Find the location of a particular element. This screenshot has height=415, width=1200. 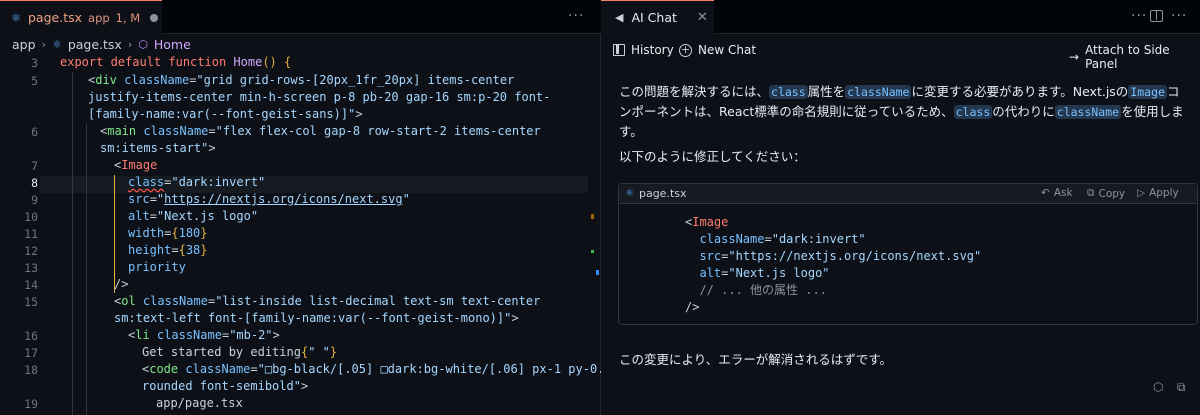

code-block-filename: page.tsx is located at coordinates (662, 193).